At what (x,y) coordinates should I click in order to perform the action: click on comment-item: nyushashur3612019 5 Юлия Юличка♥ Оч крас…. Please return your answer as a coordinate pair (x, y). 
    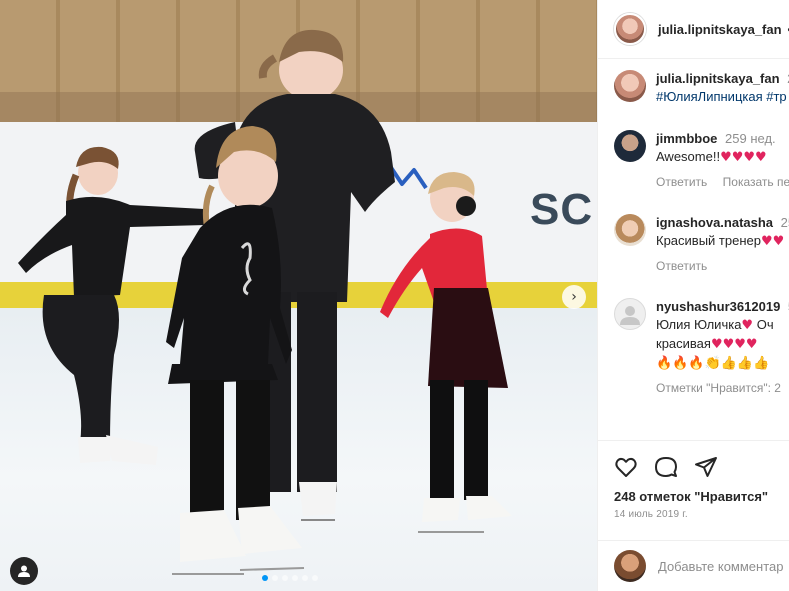
    Looking at the image, I should click on (701, 346).